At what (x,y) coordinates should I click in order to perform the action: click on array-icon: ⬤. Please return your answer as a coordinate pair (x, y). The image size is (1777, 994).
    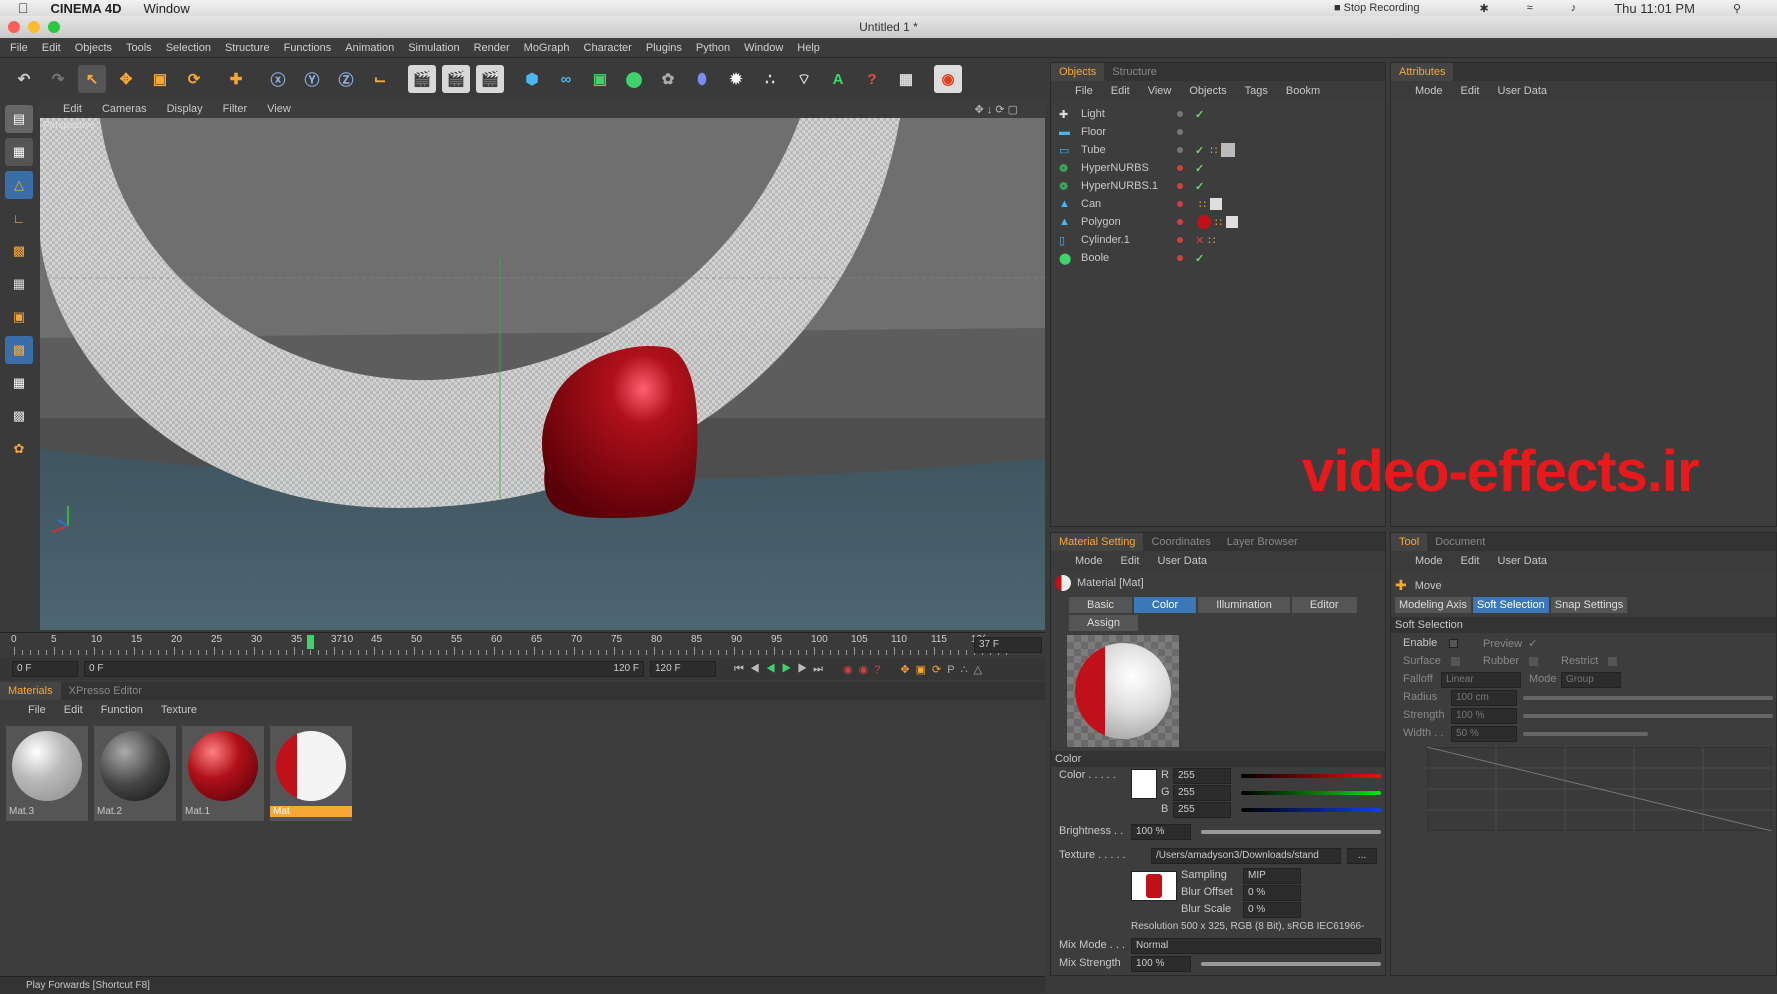
    Looking at the image, I should click on (634, 79).